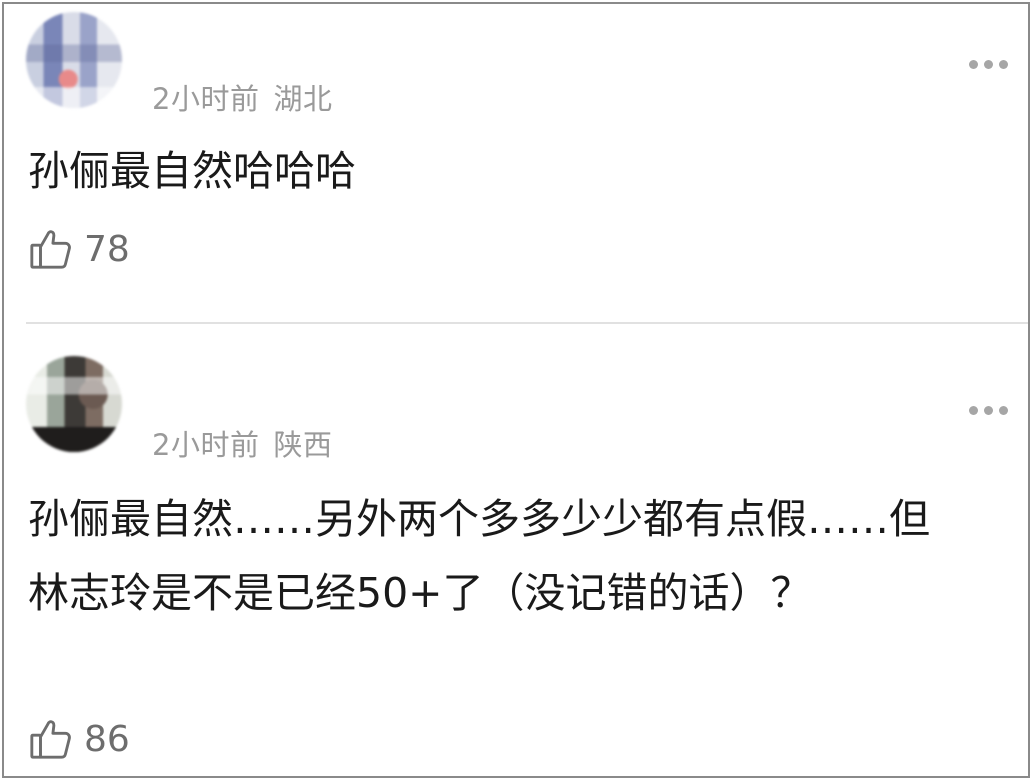  I want to click on comment-meta: 2小时前 湖北, so click(242, 97).